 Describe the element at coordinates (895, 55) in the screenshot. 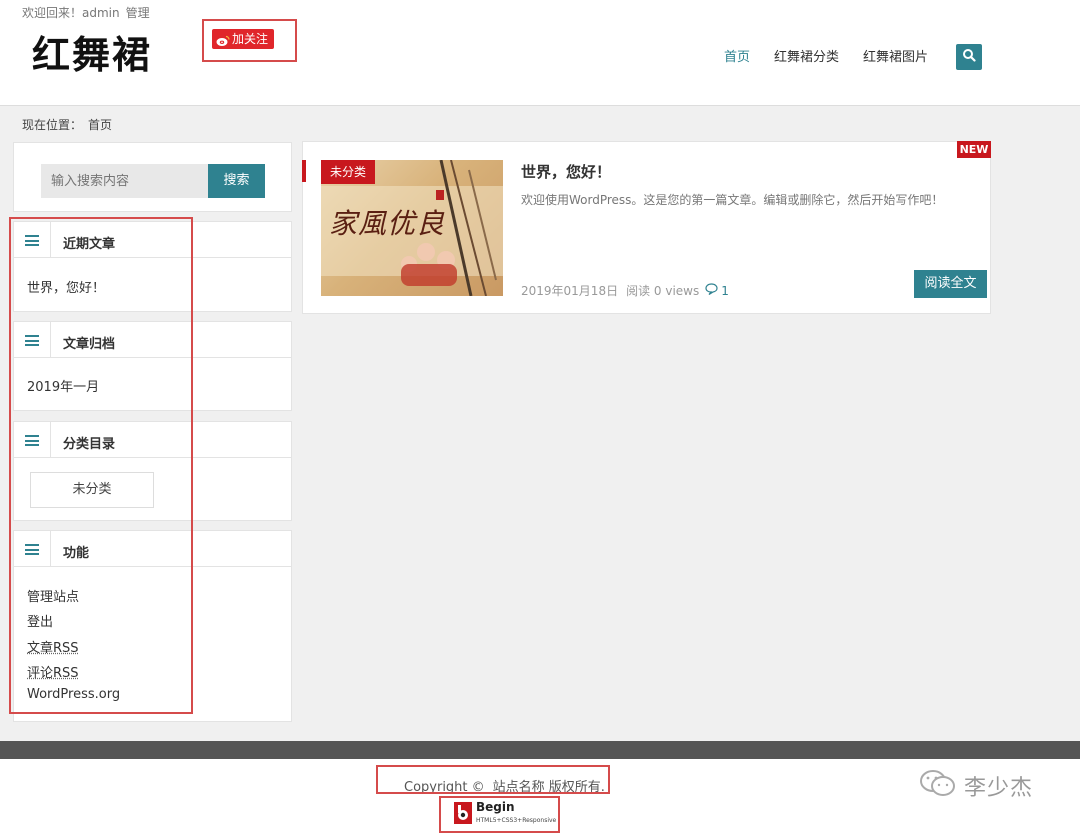

I see `nav-item-images: 红舞裙图片` at that location.